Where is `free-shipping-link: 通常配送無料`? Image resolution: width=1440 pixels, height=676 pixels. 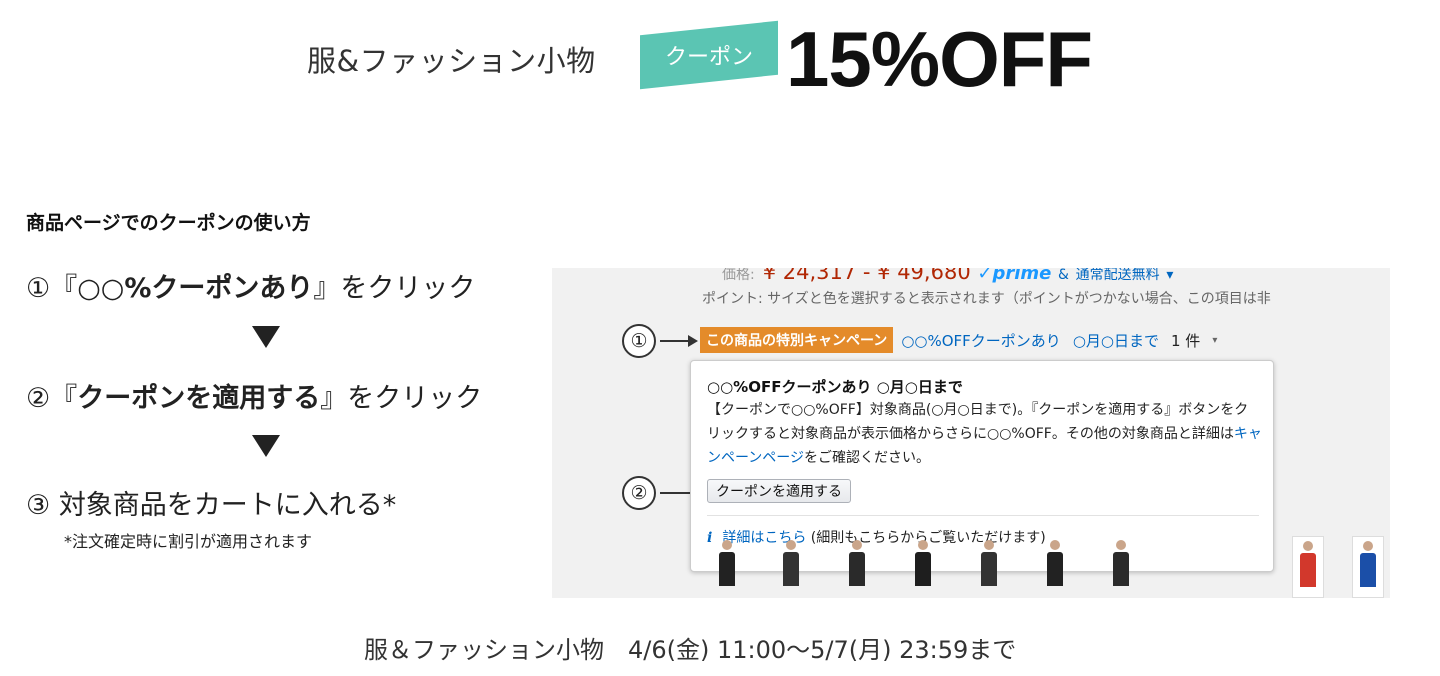
free-shipping-link: 通常配送無料 is located at coordinates (1118, 275).